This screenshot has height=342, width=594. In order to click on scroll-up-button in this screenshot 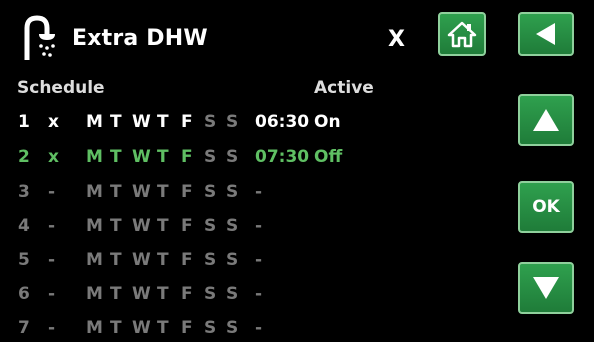, I will do `click(546, 120)`.